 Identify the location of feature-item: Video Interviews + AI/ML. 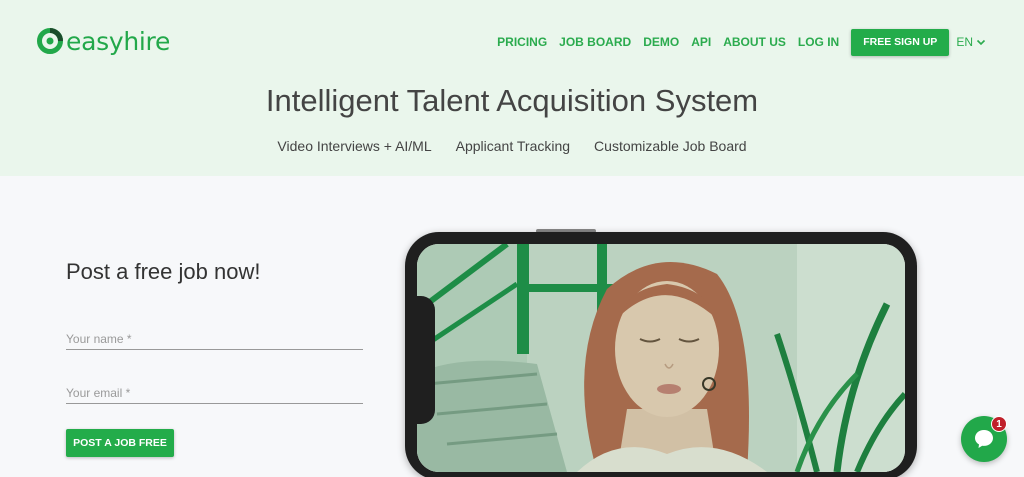
(354, 146).